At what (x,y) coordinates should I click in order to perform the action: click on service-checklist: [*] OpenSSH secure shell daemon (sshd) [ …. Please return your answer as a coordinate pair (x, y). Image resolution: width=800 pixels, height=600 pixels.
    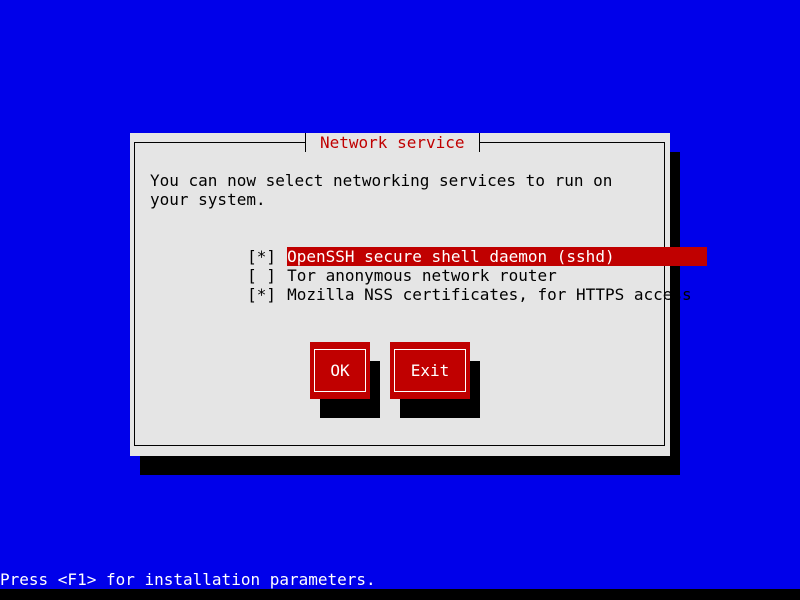
    Looking at the image, I should click on (439, 266).